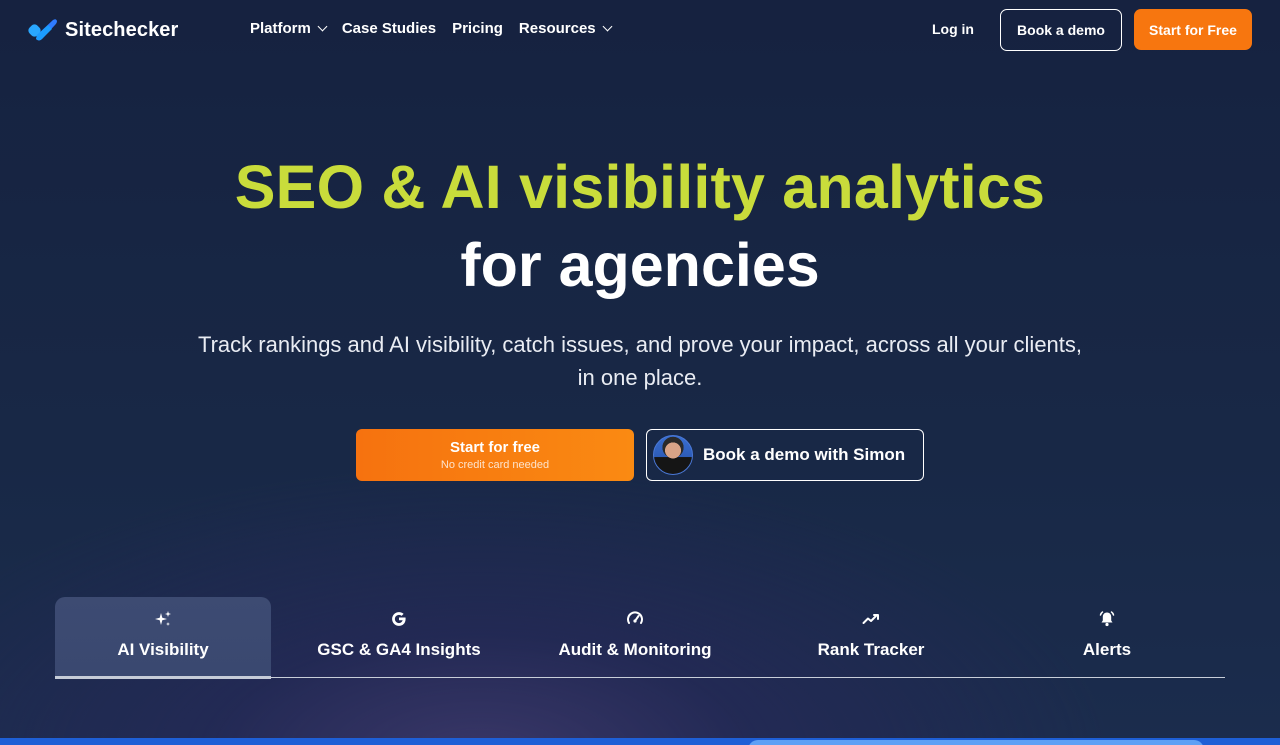  What do you see at coordinates (495, 447) in the screenshot?
I see `cta-primary-label: Start for free` at bounding box center [495, 447].